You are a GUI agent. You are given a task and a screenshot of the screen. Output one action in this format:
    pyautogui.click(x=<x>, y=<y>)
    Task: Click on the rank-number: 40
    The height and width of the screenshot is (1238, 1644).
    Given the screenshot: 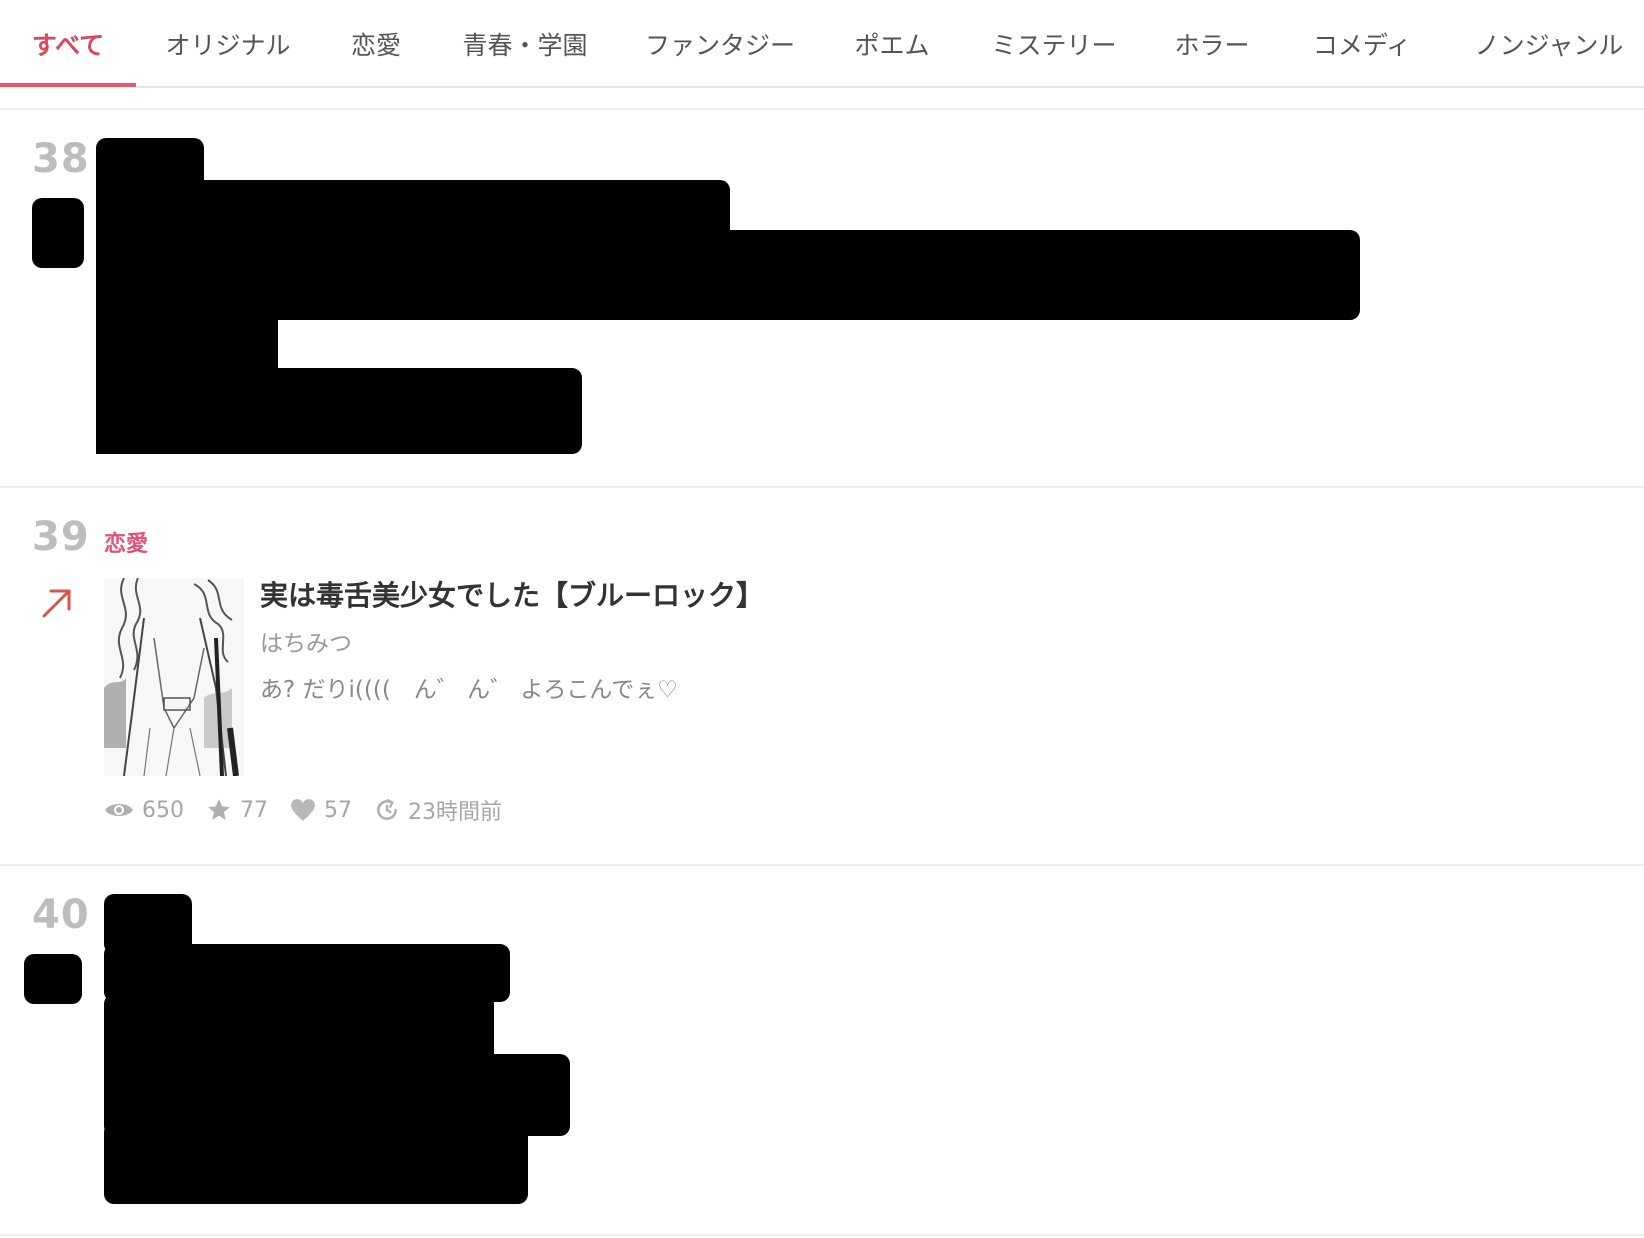 What is the action you would take?
    pyautogui.click(x=61, y=915)
    